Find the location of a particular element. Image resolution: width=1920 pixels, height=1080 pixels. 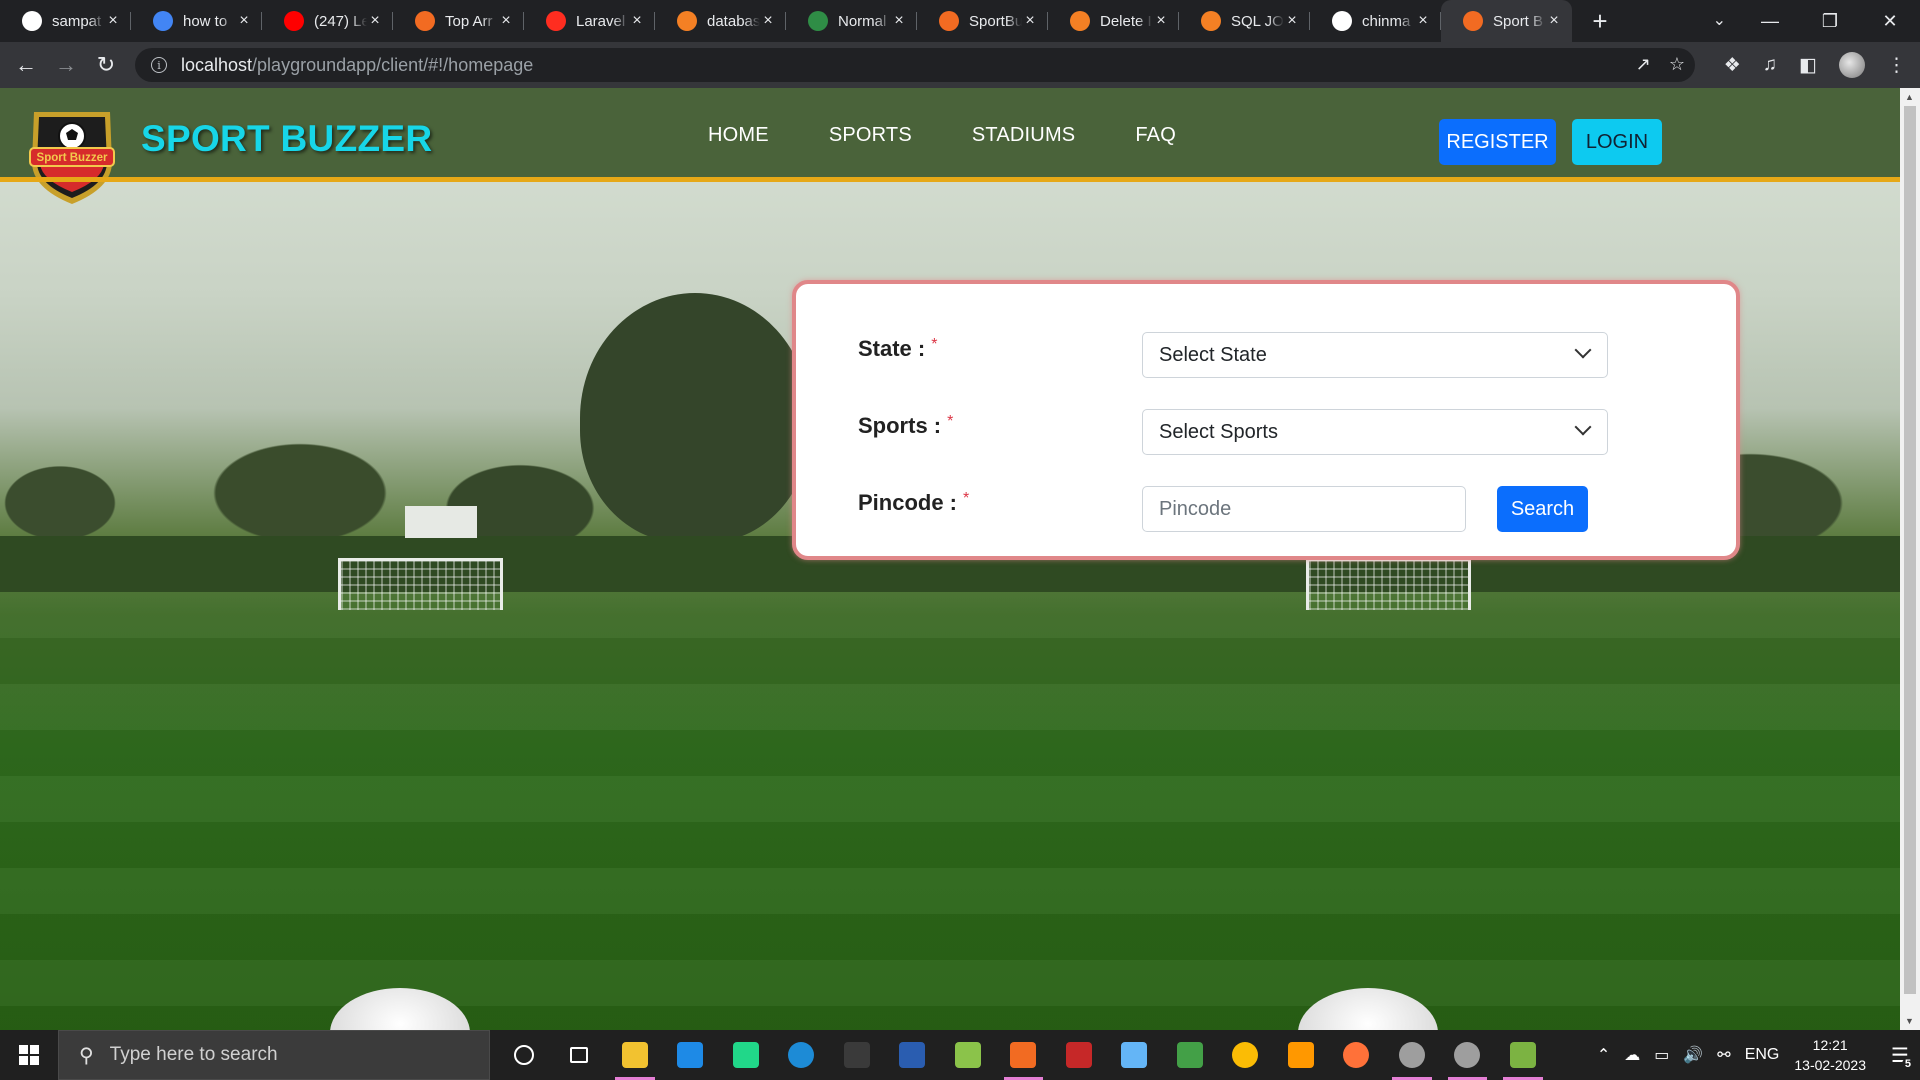

browser-tab: SportBu × is located at coordinates (982, 21).